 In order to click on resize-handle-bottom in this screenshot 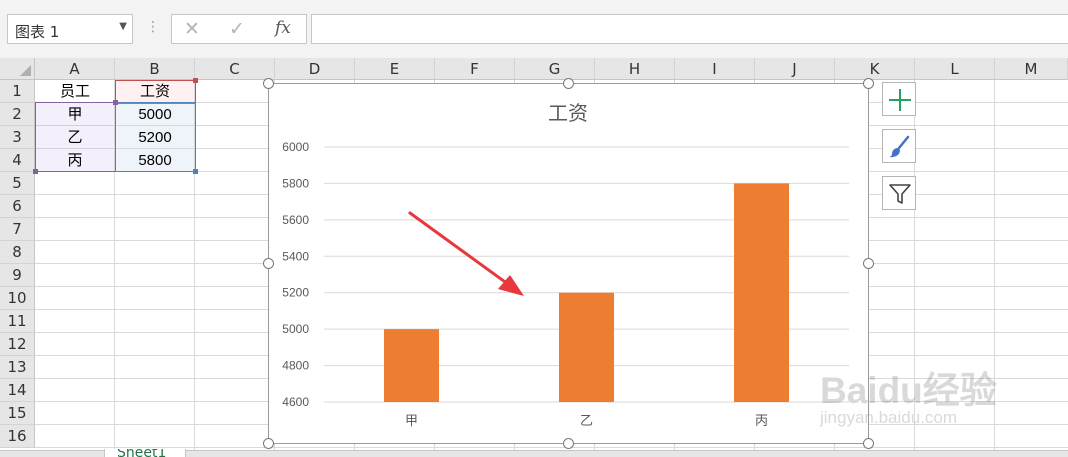, I will do `click(568, 443)`.